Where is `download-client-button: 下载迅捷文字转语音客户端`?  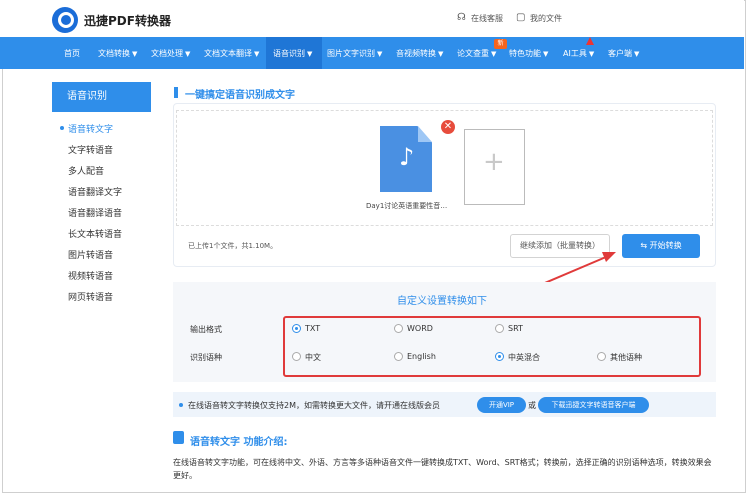
download-client-button: 下载迅捷文字转语音客户端 is located at coordinates (593, 405).